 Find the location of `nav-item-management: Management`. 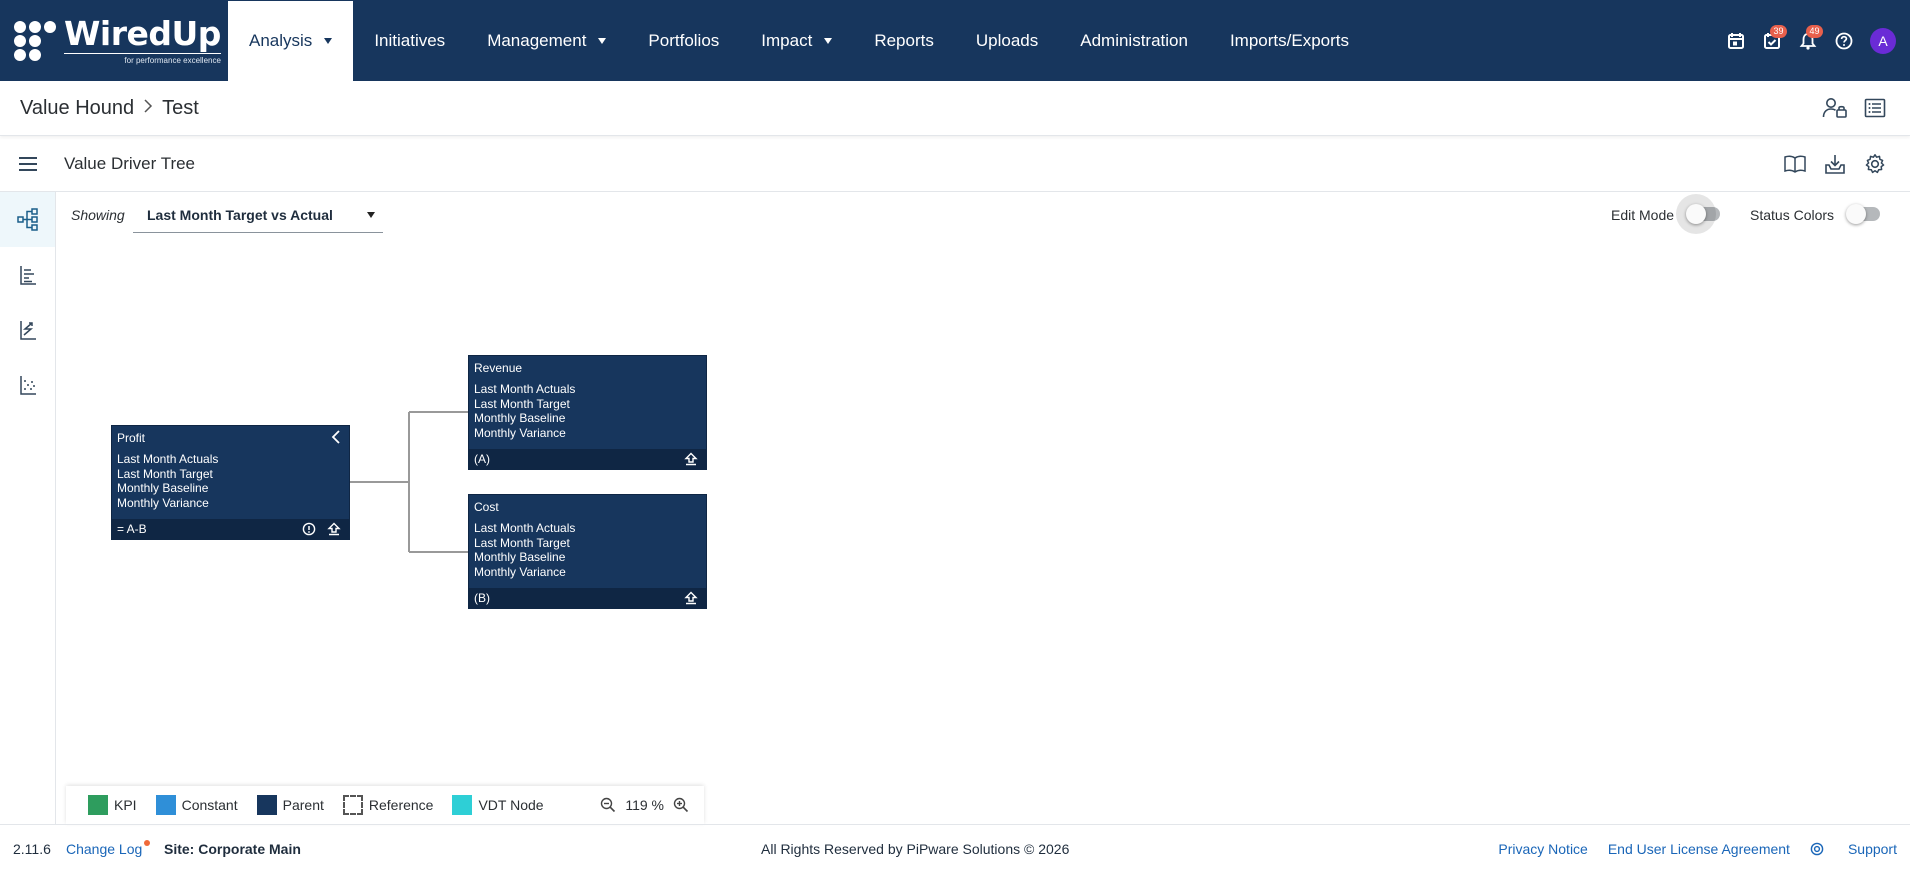

nav-item-management: Management is located at coordinates (546, 40).